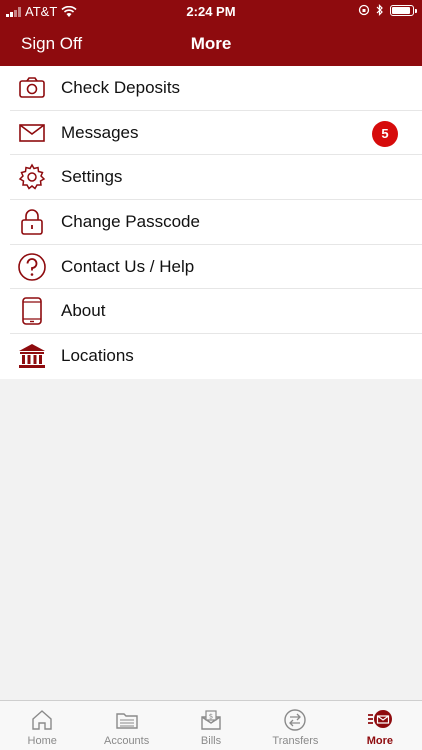 The height and width of the screenshot is (750, 422). I want to click on tab-bills: $ Bills, so click(211, 725).